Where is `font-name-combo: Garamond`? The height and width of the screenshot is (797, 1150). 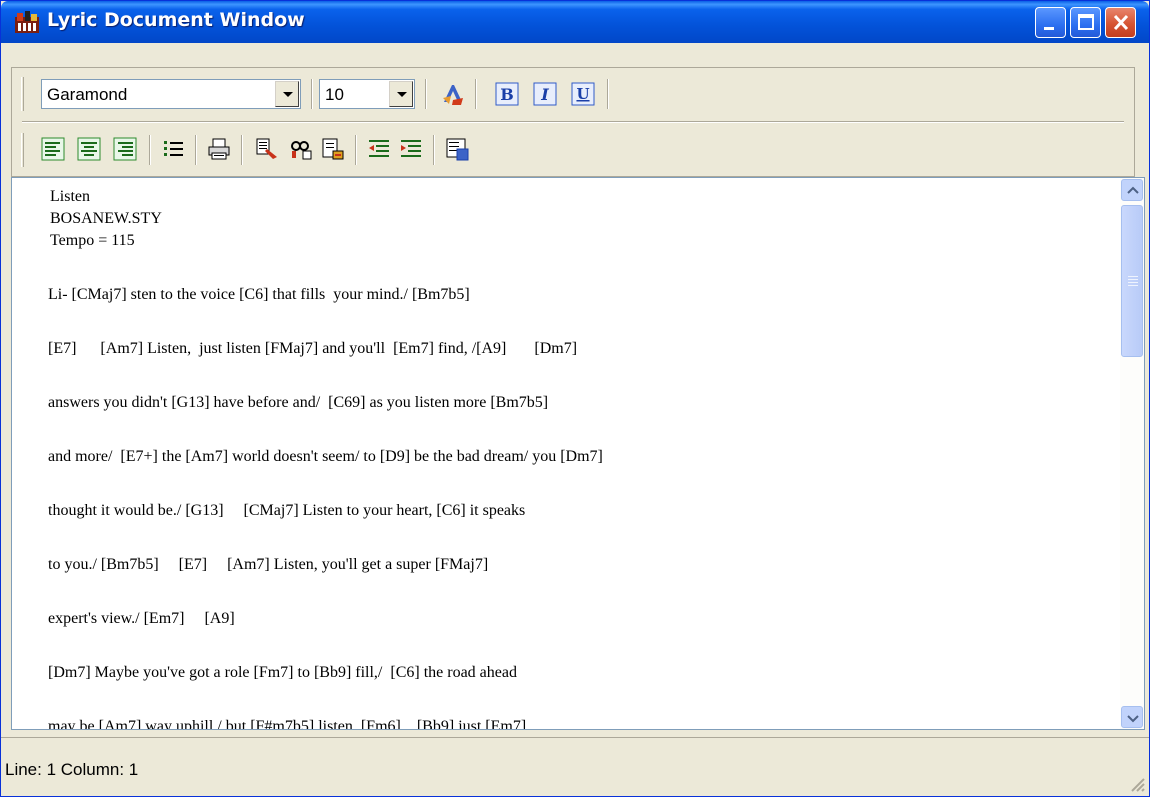 font-name-combo: Garamond is located at coordinates (171, 94).